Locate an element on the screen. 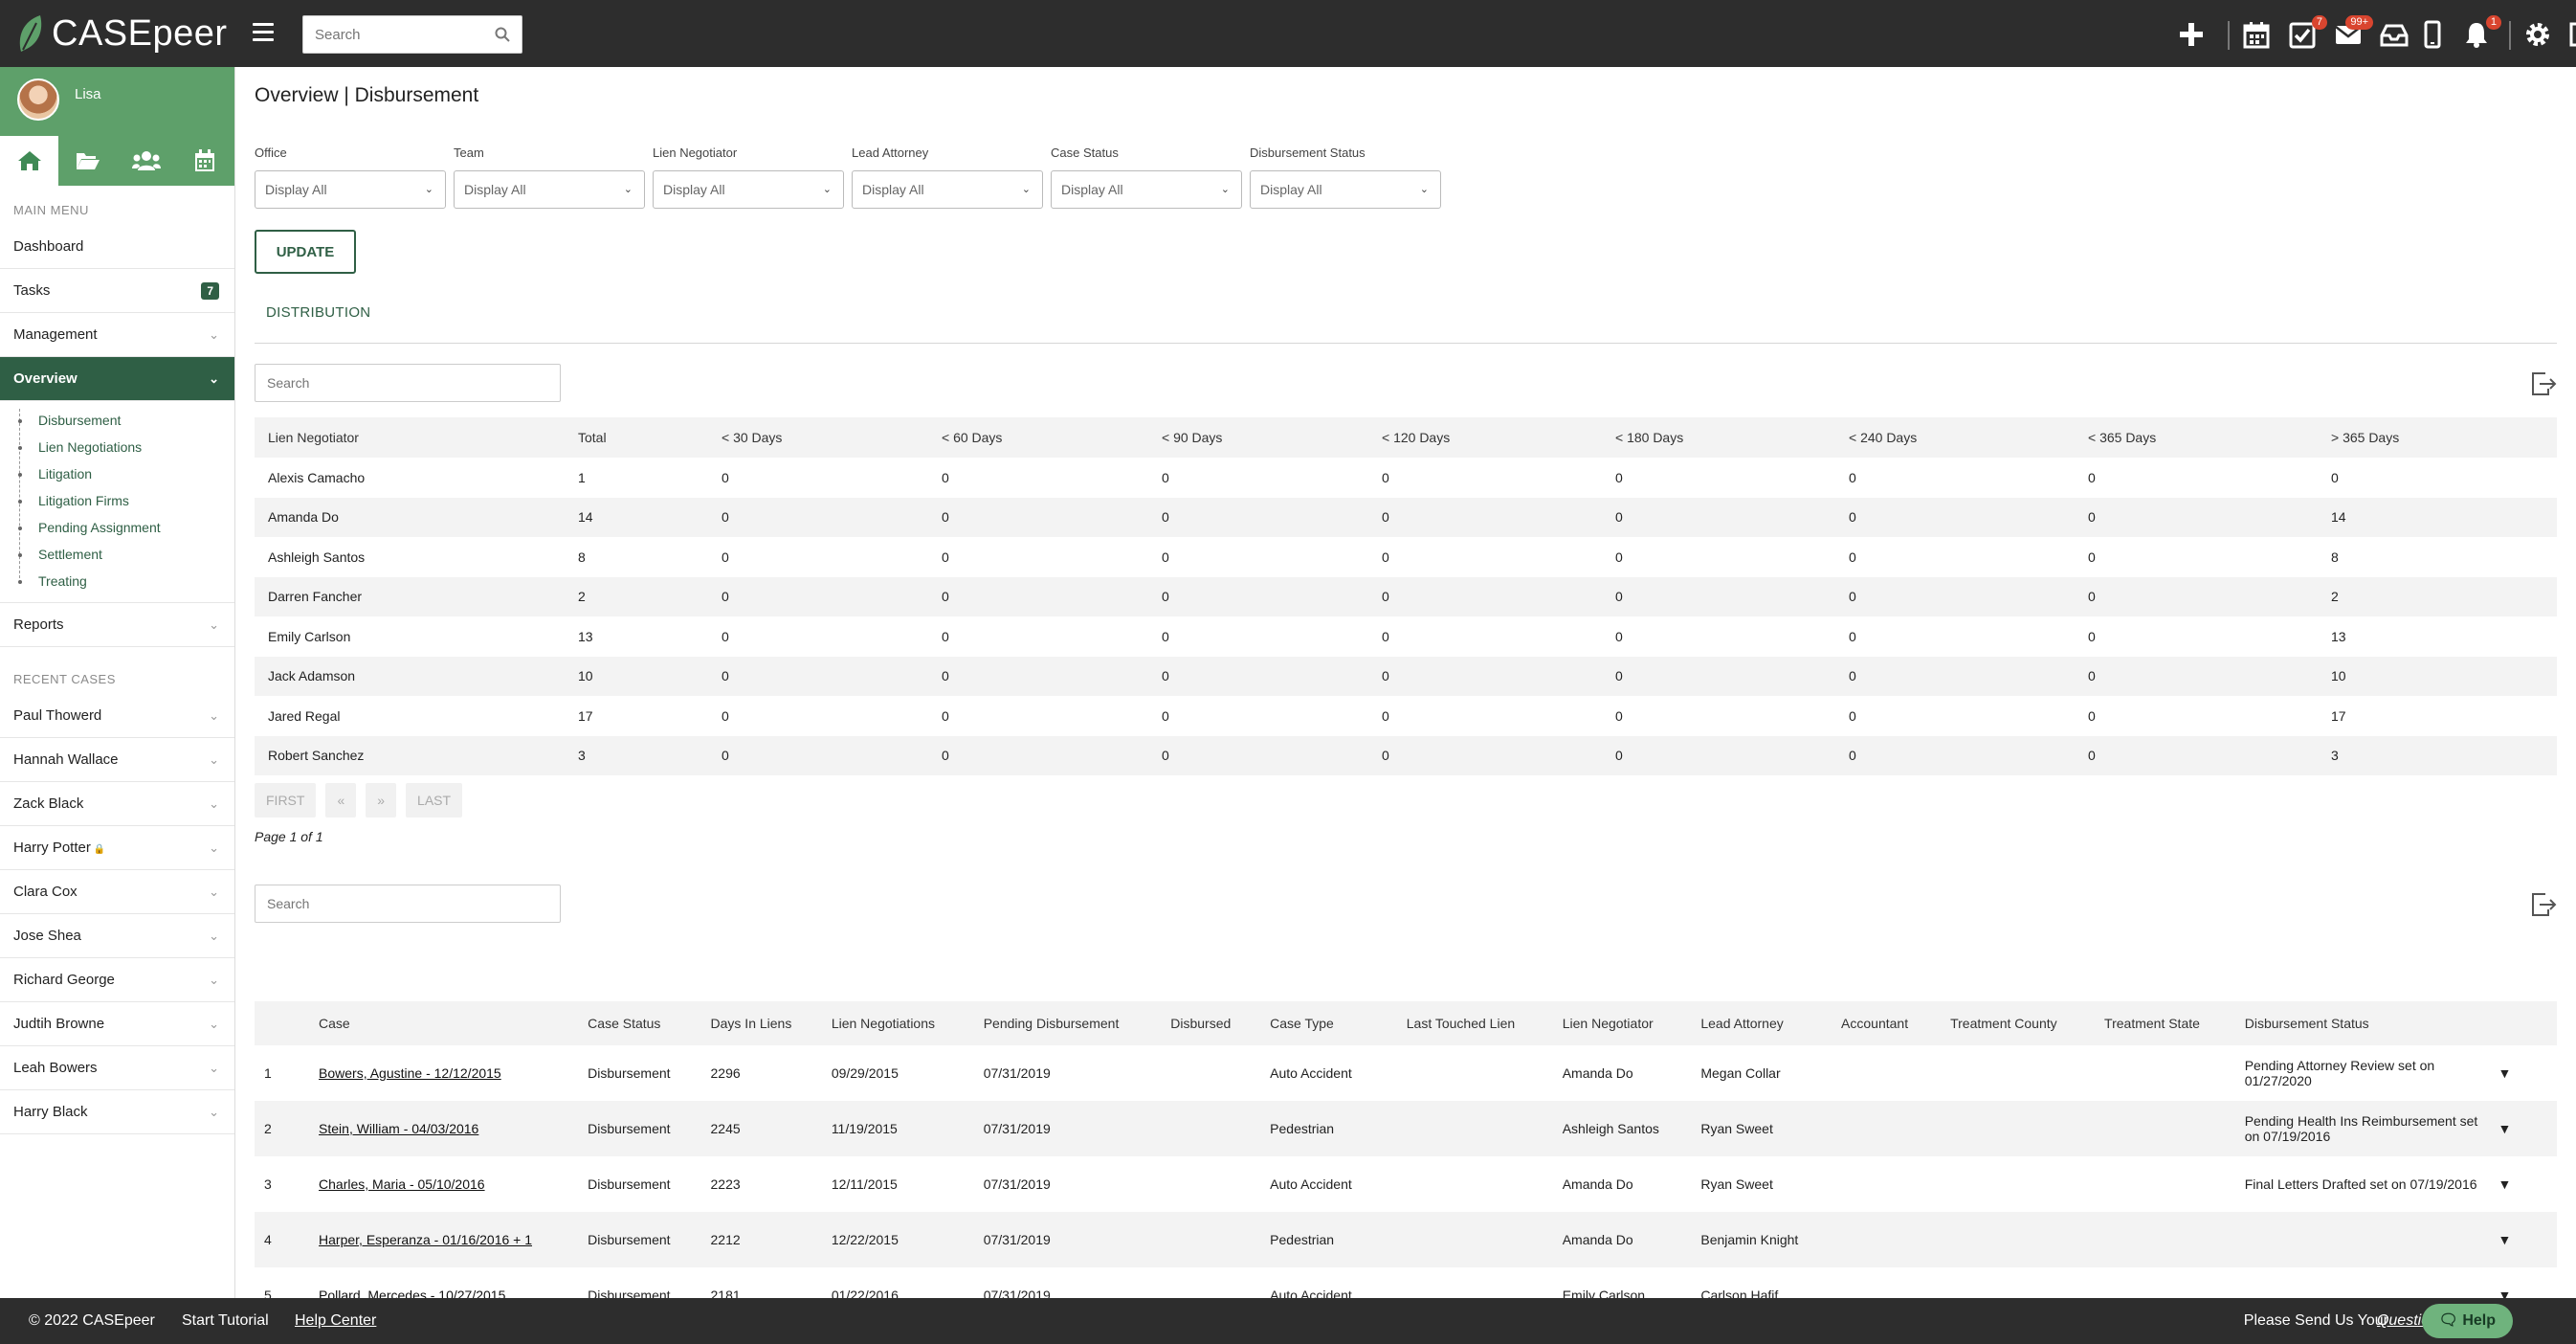 The width and height of the screenshot is (2576, 1344). recent-case-item: Judtih Browne ⌄ is located at coordinates (117, 1024).